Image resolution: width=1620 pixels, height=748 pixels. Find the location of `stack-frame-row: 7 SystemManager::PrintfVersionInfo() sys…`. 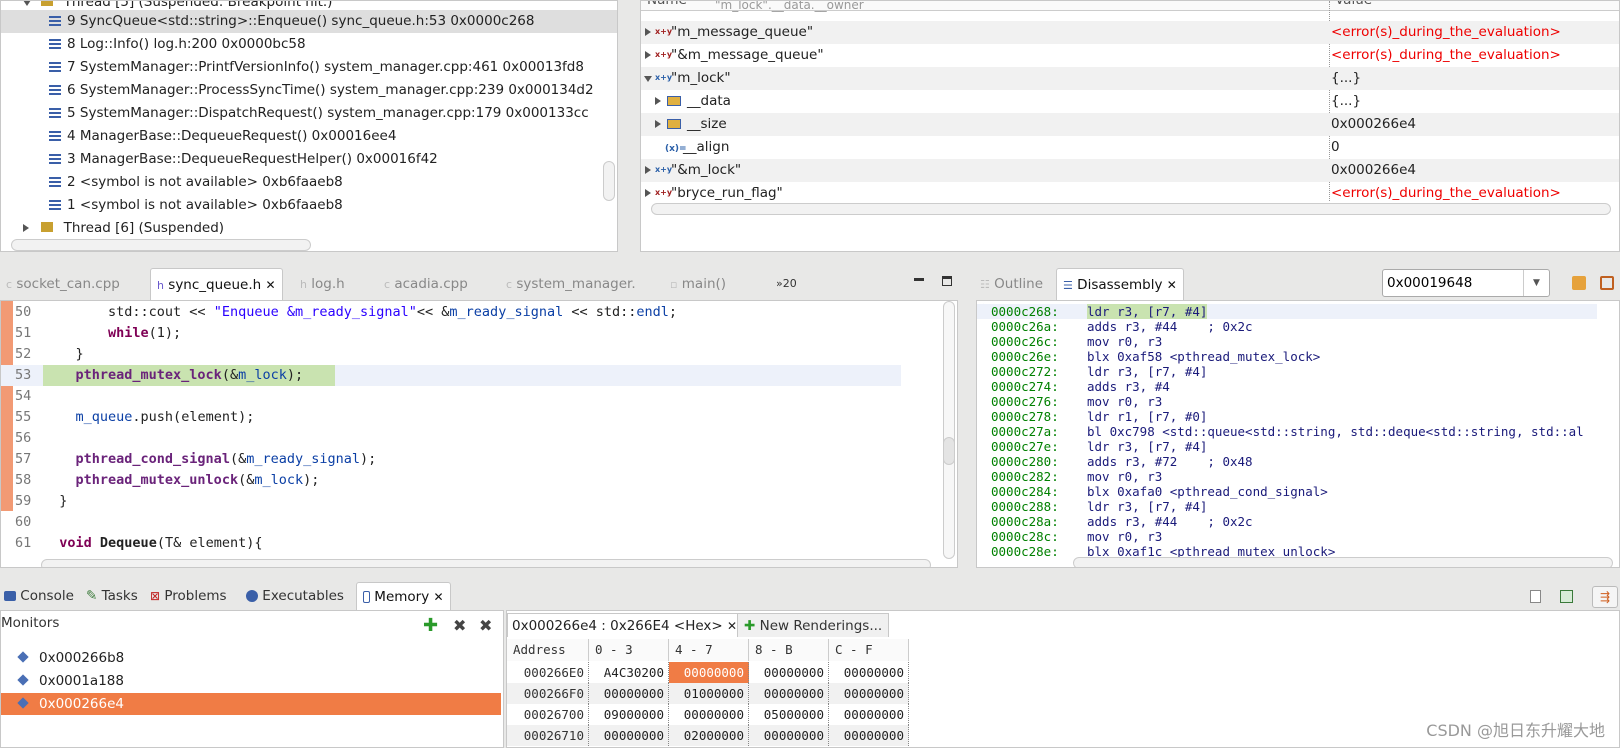

stack-frame-row: 7 SystemManager::PrintfVersionInfo() sys… is located at coordinates (309, 67).